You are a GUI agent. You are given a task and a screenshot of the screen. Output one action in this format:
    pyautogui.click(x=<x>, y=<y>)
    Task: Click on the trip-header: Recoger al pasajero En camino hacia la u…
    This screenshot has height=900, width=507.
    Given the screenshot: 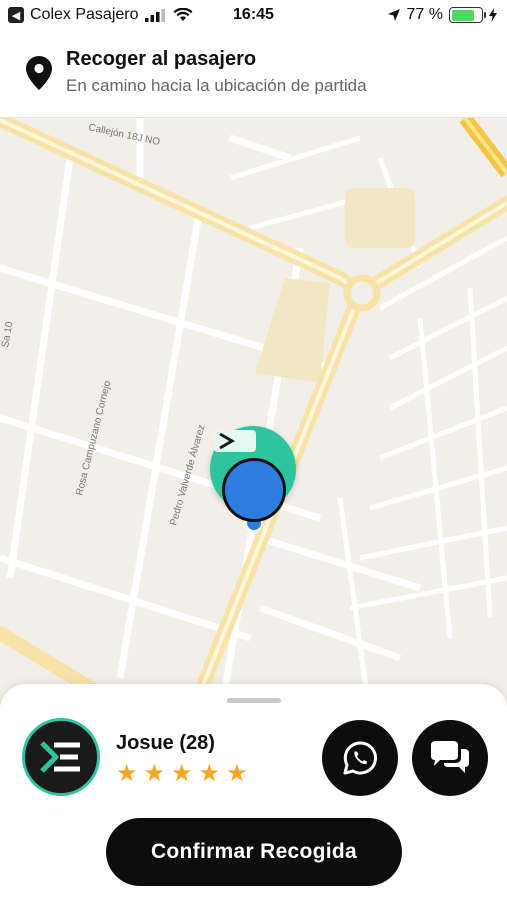 What is the action you would take?
    pyautogui.click(x=253, y=75)
    